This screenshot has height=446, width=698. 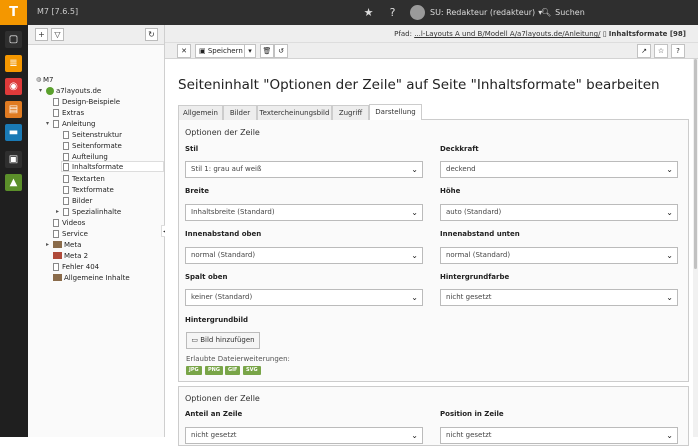 I want to click on tree-node: Allgemeine Inhalte, so click(x=91, y=277).